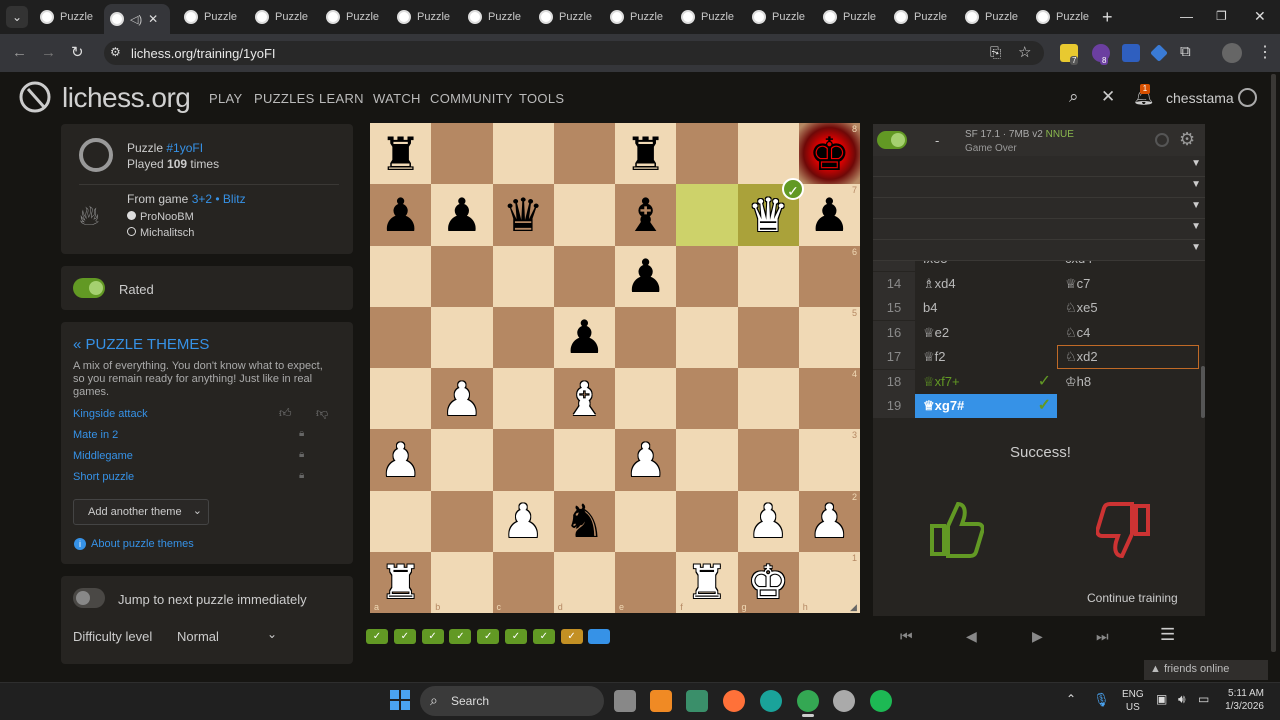 This screenshot has width=1280, height=720. I want to click on menu-icon: ☰, so click(1167, 635).